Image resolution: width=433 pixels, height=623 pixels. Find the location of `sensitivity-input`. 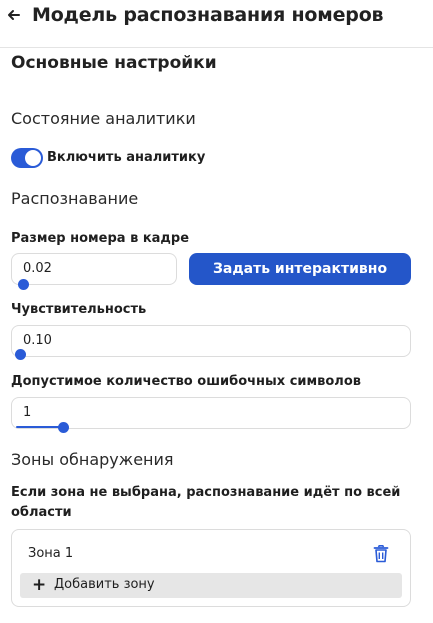

sensitivity-input is located at coordinates (212, 340).